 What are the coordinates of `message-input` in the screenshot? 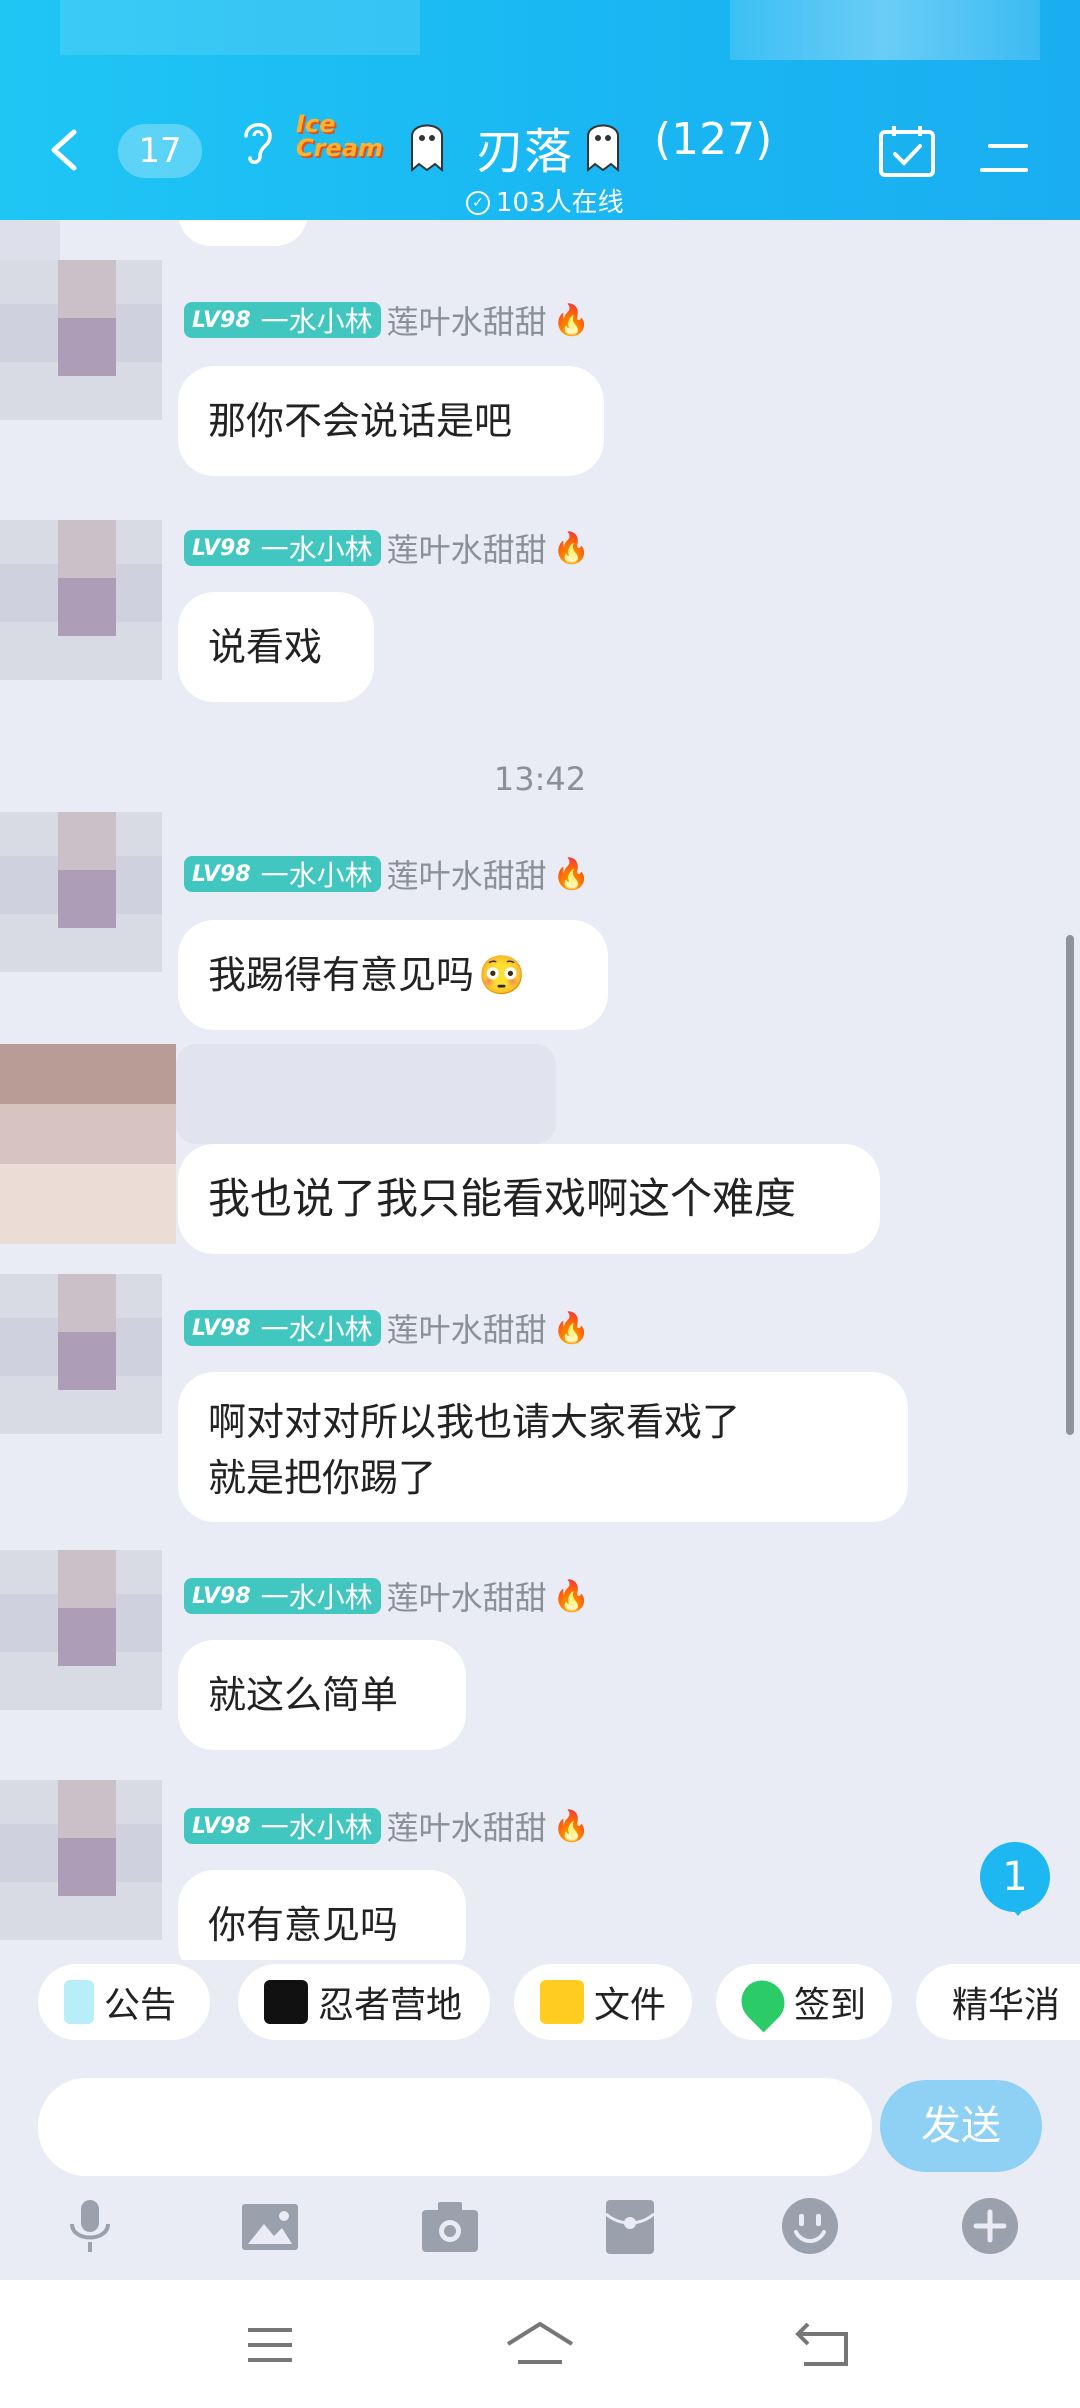 It's located at (455, 2127).